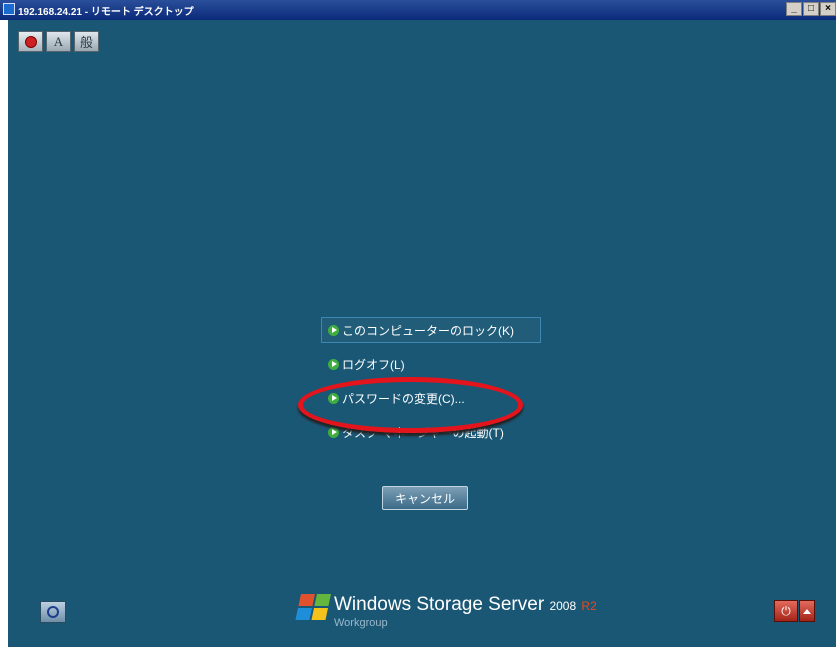 The width and height of the screenshot is (836, 647). Describe the element at coordinates (589, 606) in the screenshot. I see `product-release: R2` at that location.